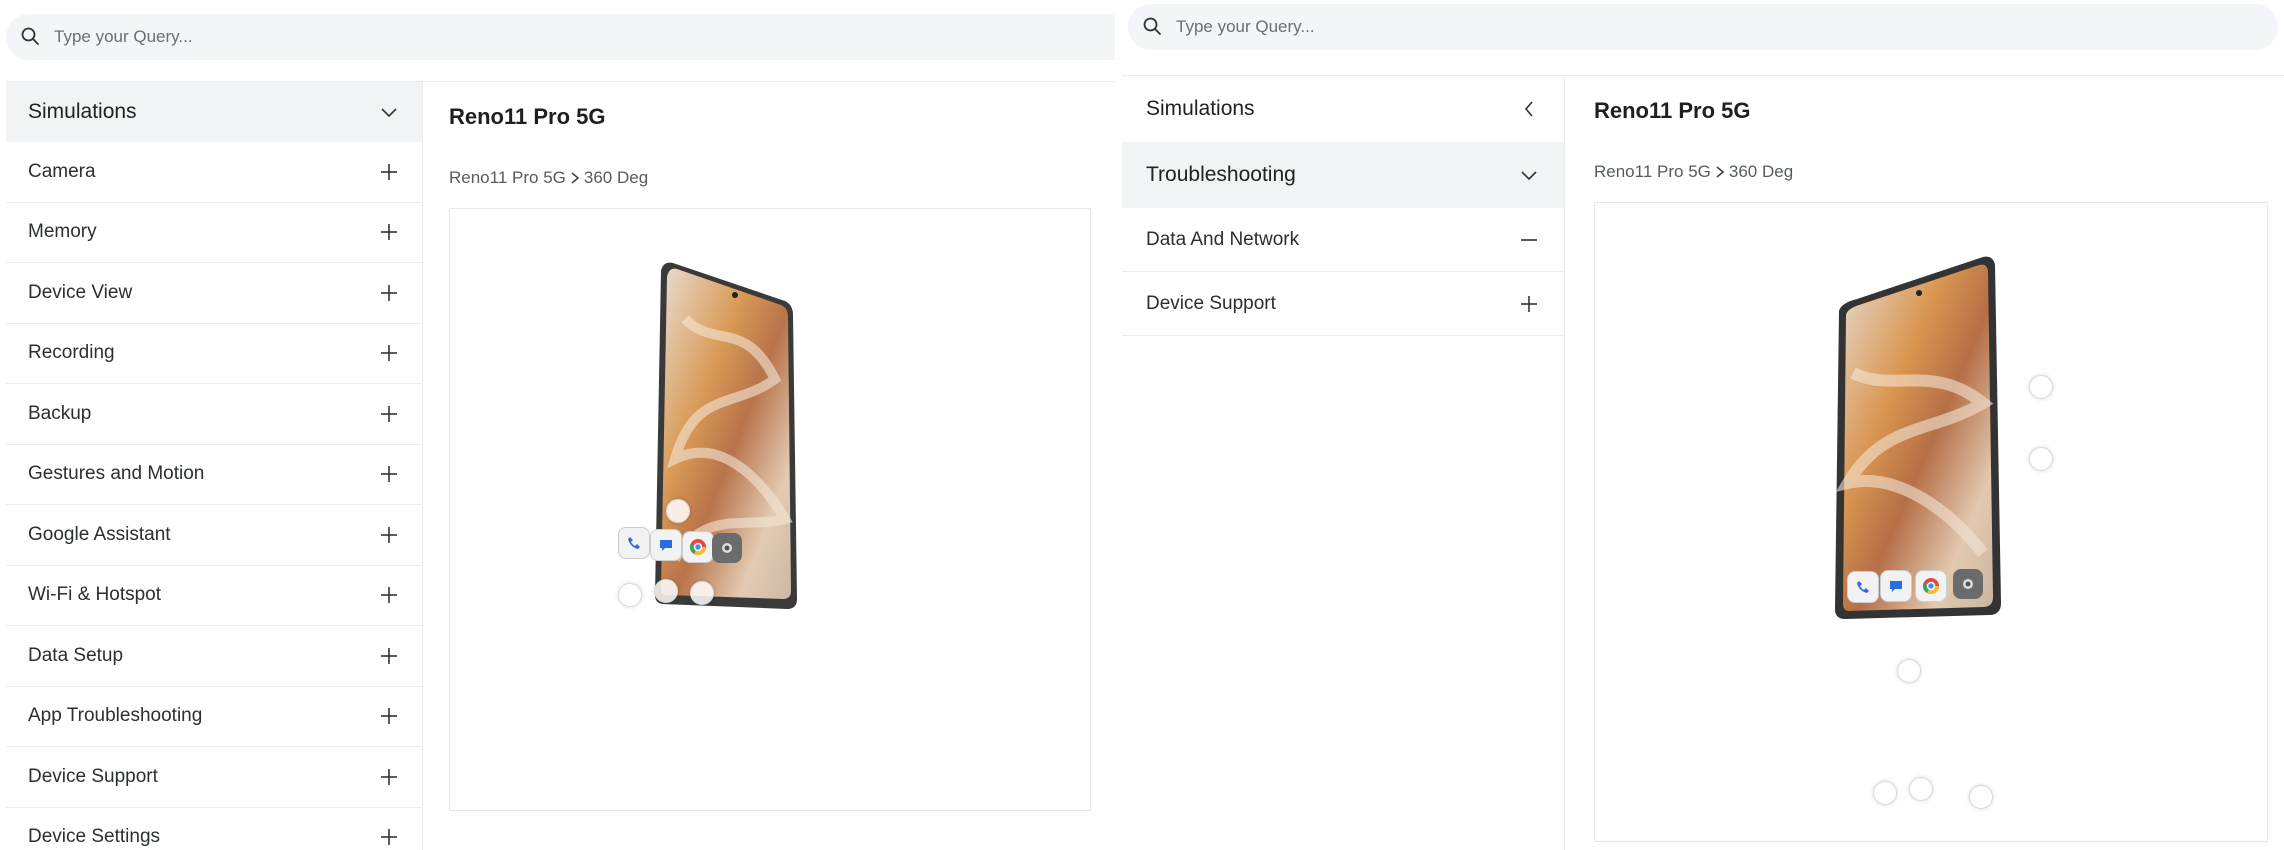 Image resolution: width=2284 pixels, height=850 pixels. I want to click on sidebar-item-device-settings: Device Settings, so click(214, 829).